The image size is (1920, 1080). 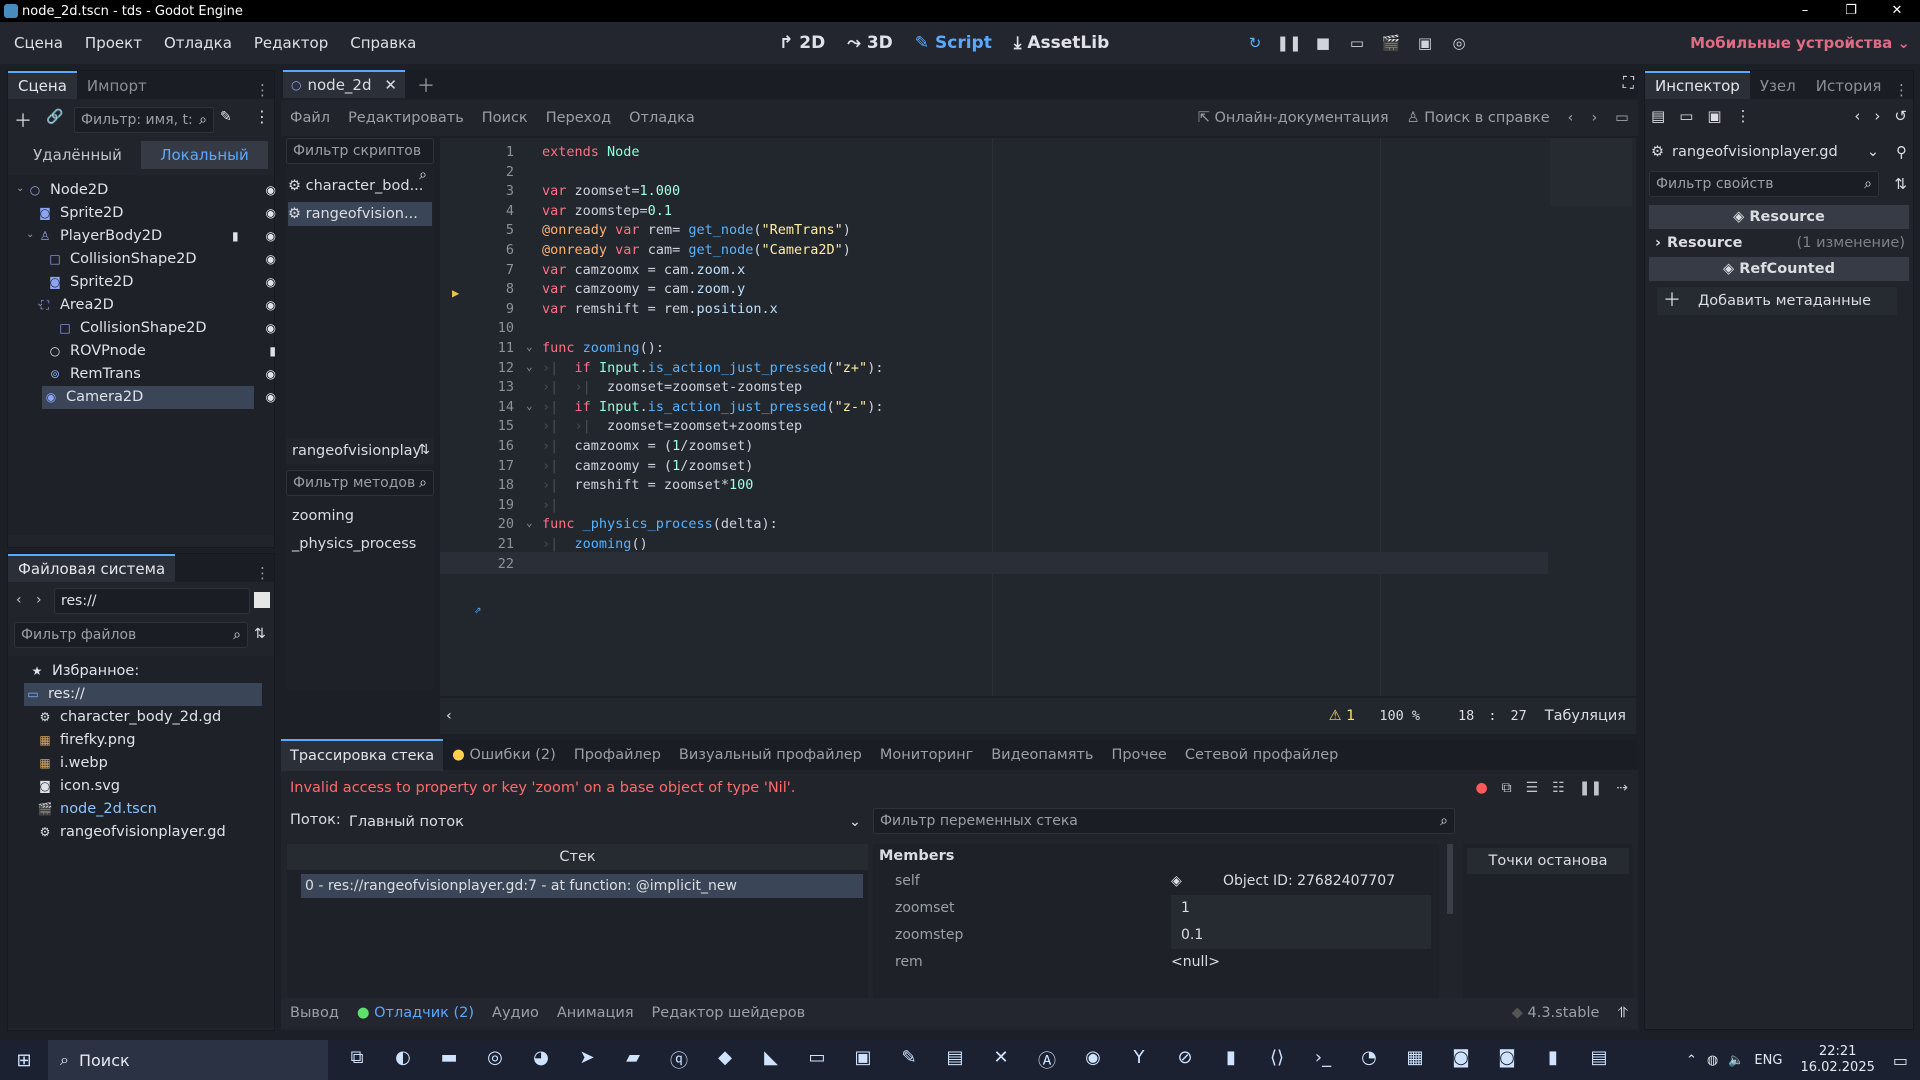 What do you see at coordinates (1164, 821) in the screenshot?
I see `stack-var-filter: Фильтр переменных стека ⌕` at bounding box center [1164, 821].